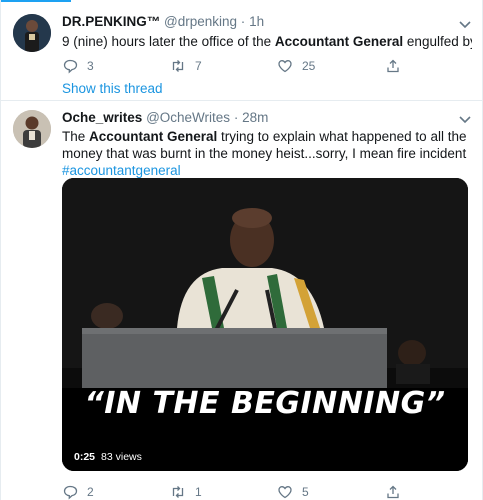 This screenshot has width=483, height=500. What do you see at coordinates (200, 21) in the screenshot?
I see `user-handle: @drpenking` at bounding box center [200, 21].